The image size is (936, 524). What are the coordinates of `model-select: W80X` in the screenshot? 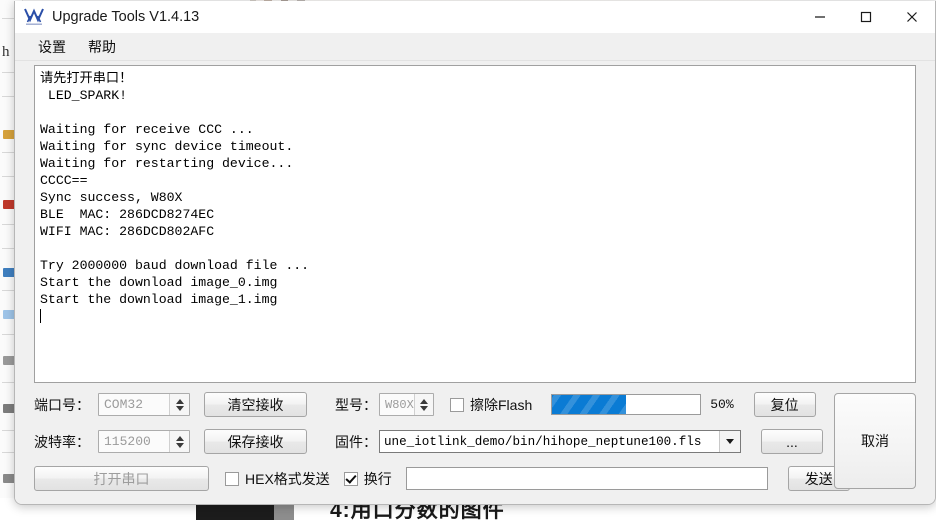 It's located at (406, 404).